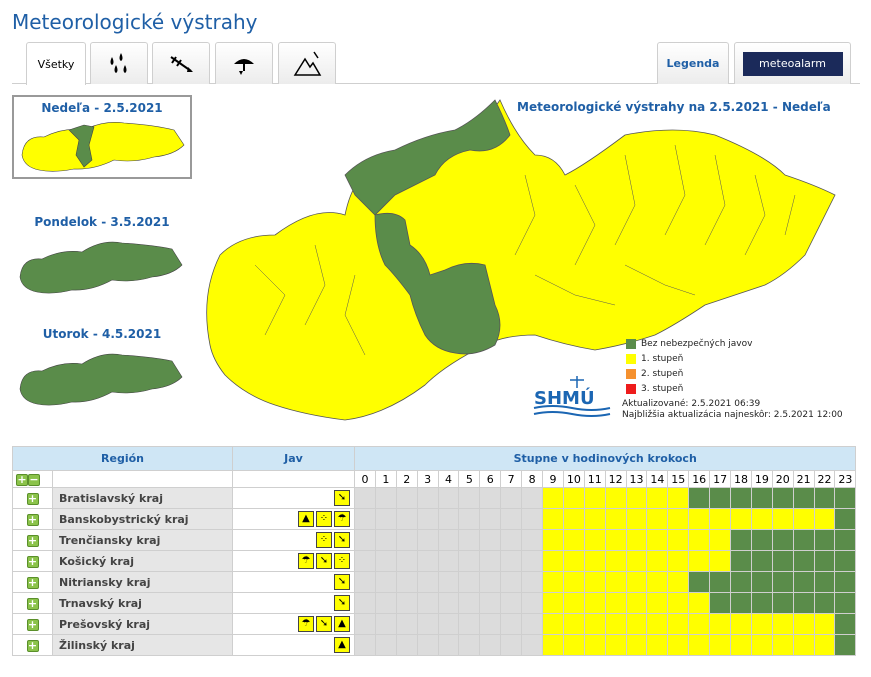 The height and width of the screenshot is (677, 871). What do you see at coordinates (119, 63) in the screenshot?
I see `tab-rain` at bounding box center [119, 63].